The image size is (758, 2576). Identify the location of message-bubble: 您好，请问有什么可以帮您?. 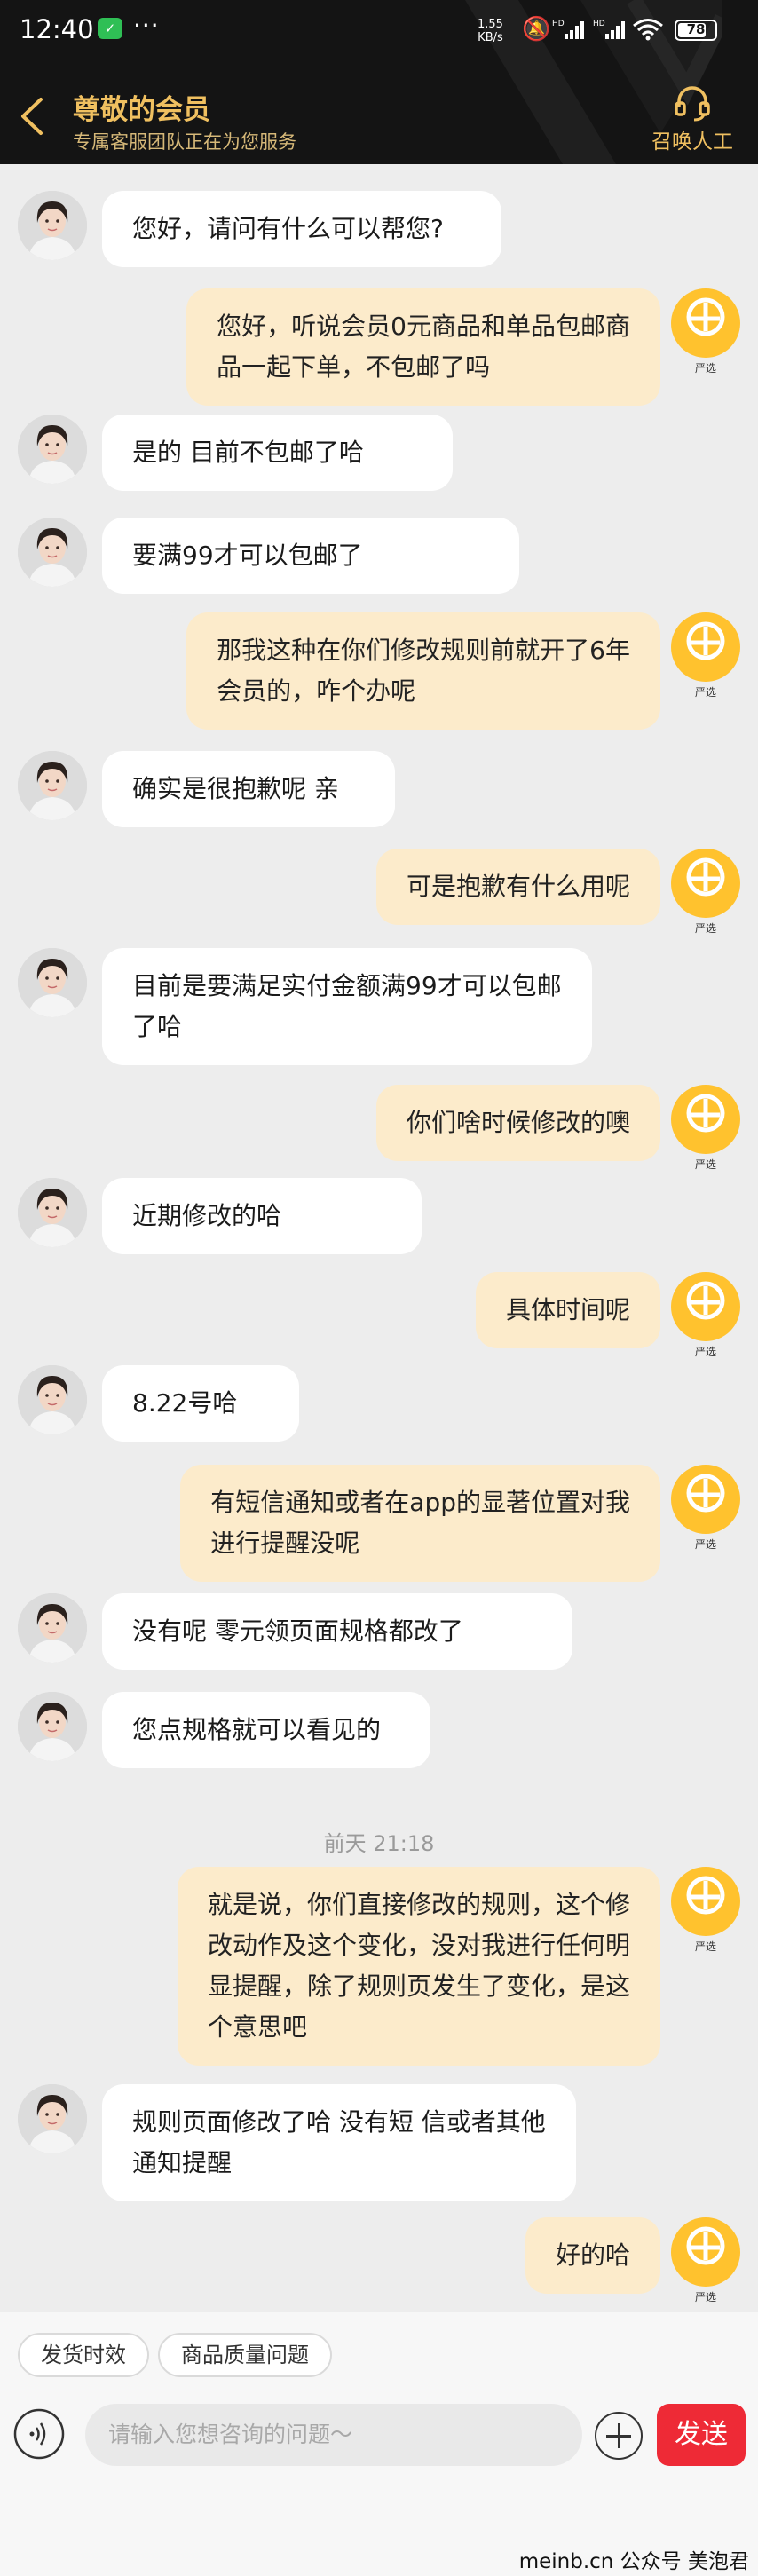
(301, 229).